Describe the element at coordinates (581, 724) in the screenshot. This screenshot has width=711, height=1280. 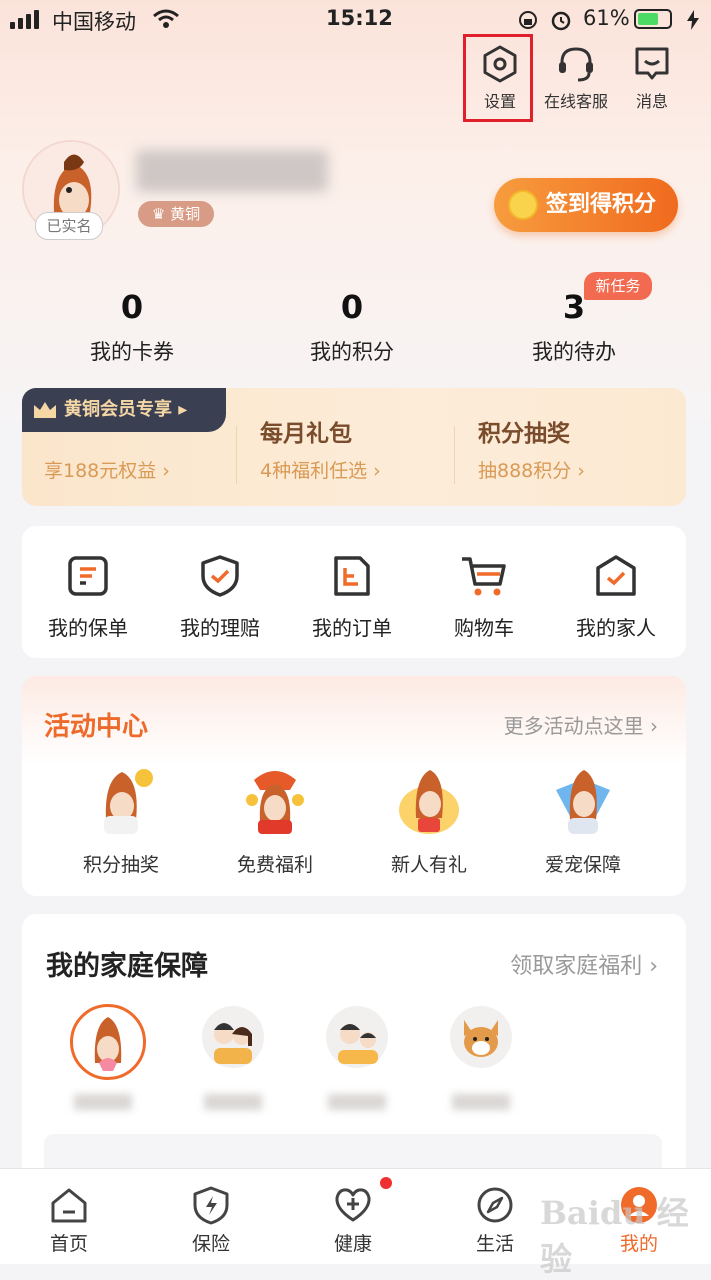
I see `activity-more-link: 更多活动点这里 ›` at that location.